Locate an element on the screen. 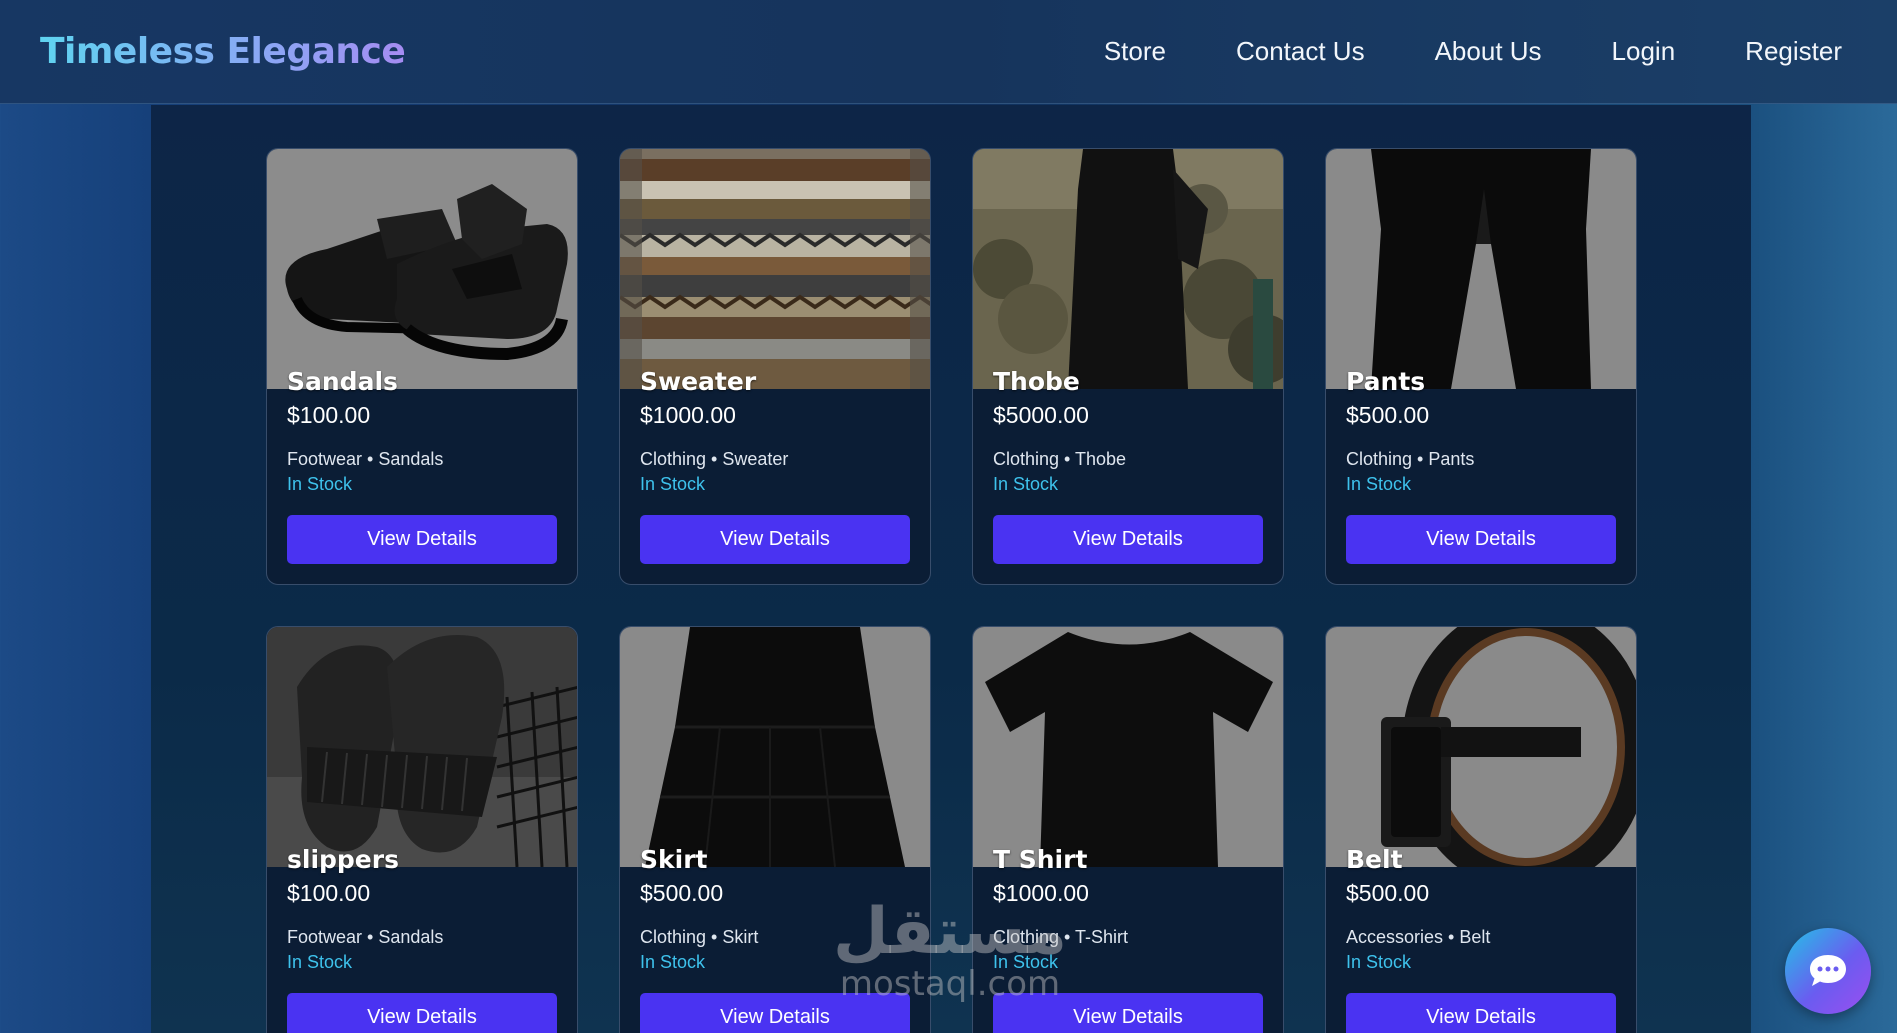 This screenshot has height=1033, width=1897. product-name: slippers is located at coordinates (343, 859).